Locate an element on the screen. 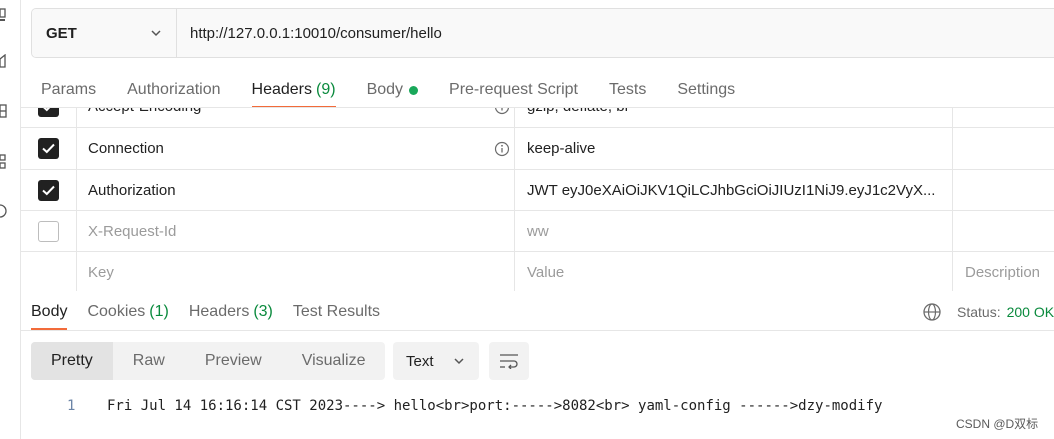 Image resolution: width=1054 pixels, height=439 pixels. tab-tests: Tests is located at coordinates (627, 90).